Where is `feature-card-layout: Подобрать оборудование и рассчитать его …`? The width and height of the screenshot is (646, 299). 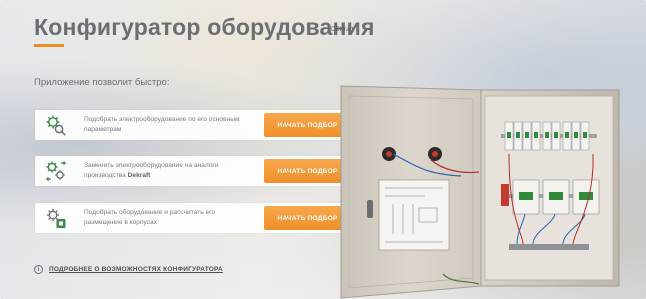
feature-card-layout: Подобрать оборудование и рассчитать его … is located at coordinates (194, 218).